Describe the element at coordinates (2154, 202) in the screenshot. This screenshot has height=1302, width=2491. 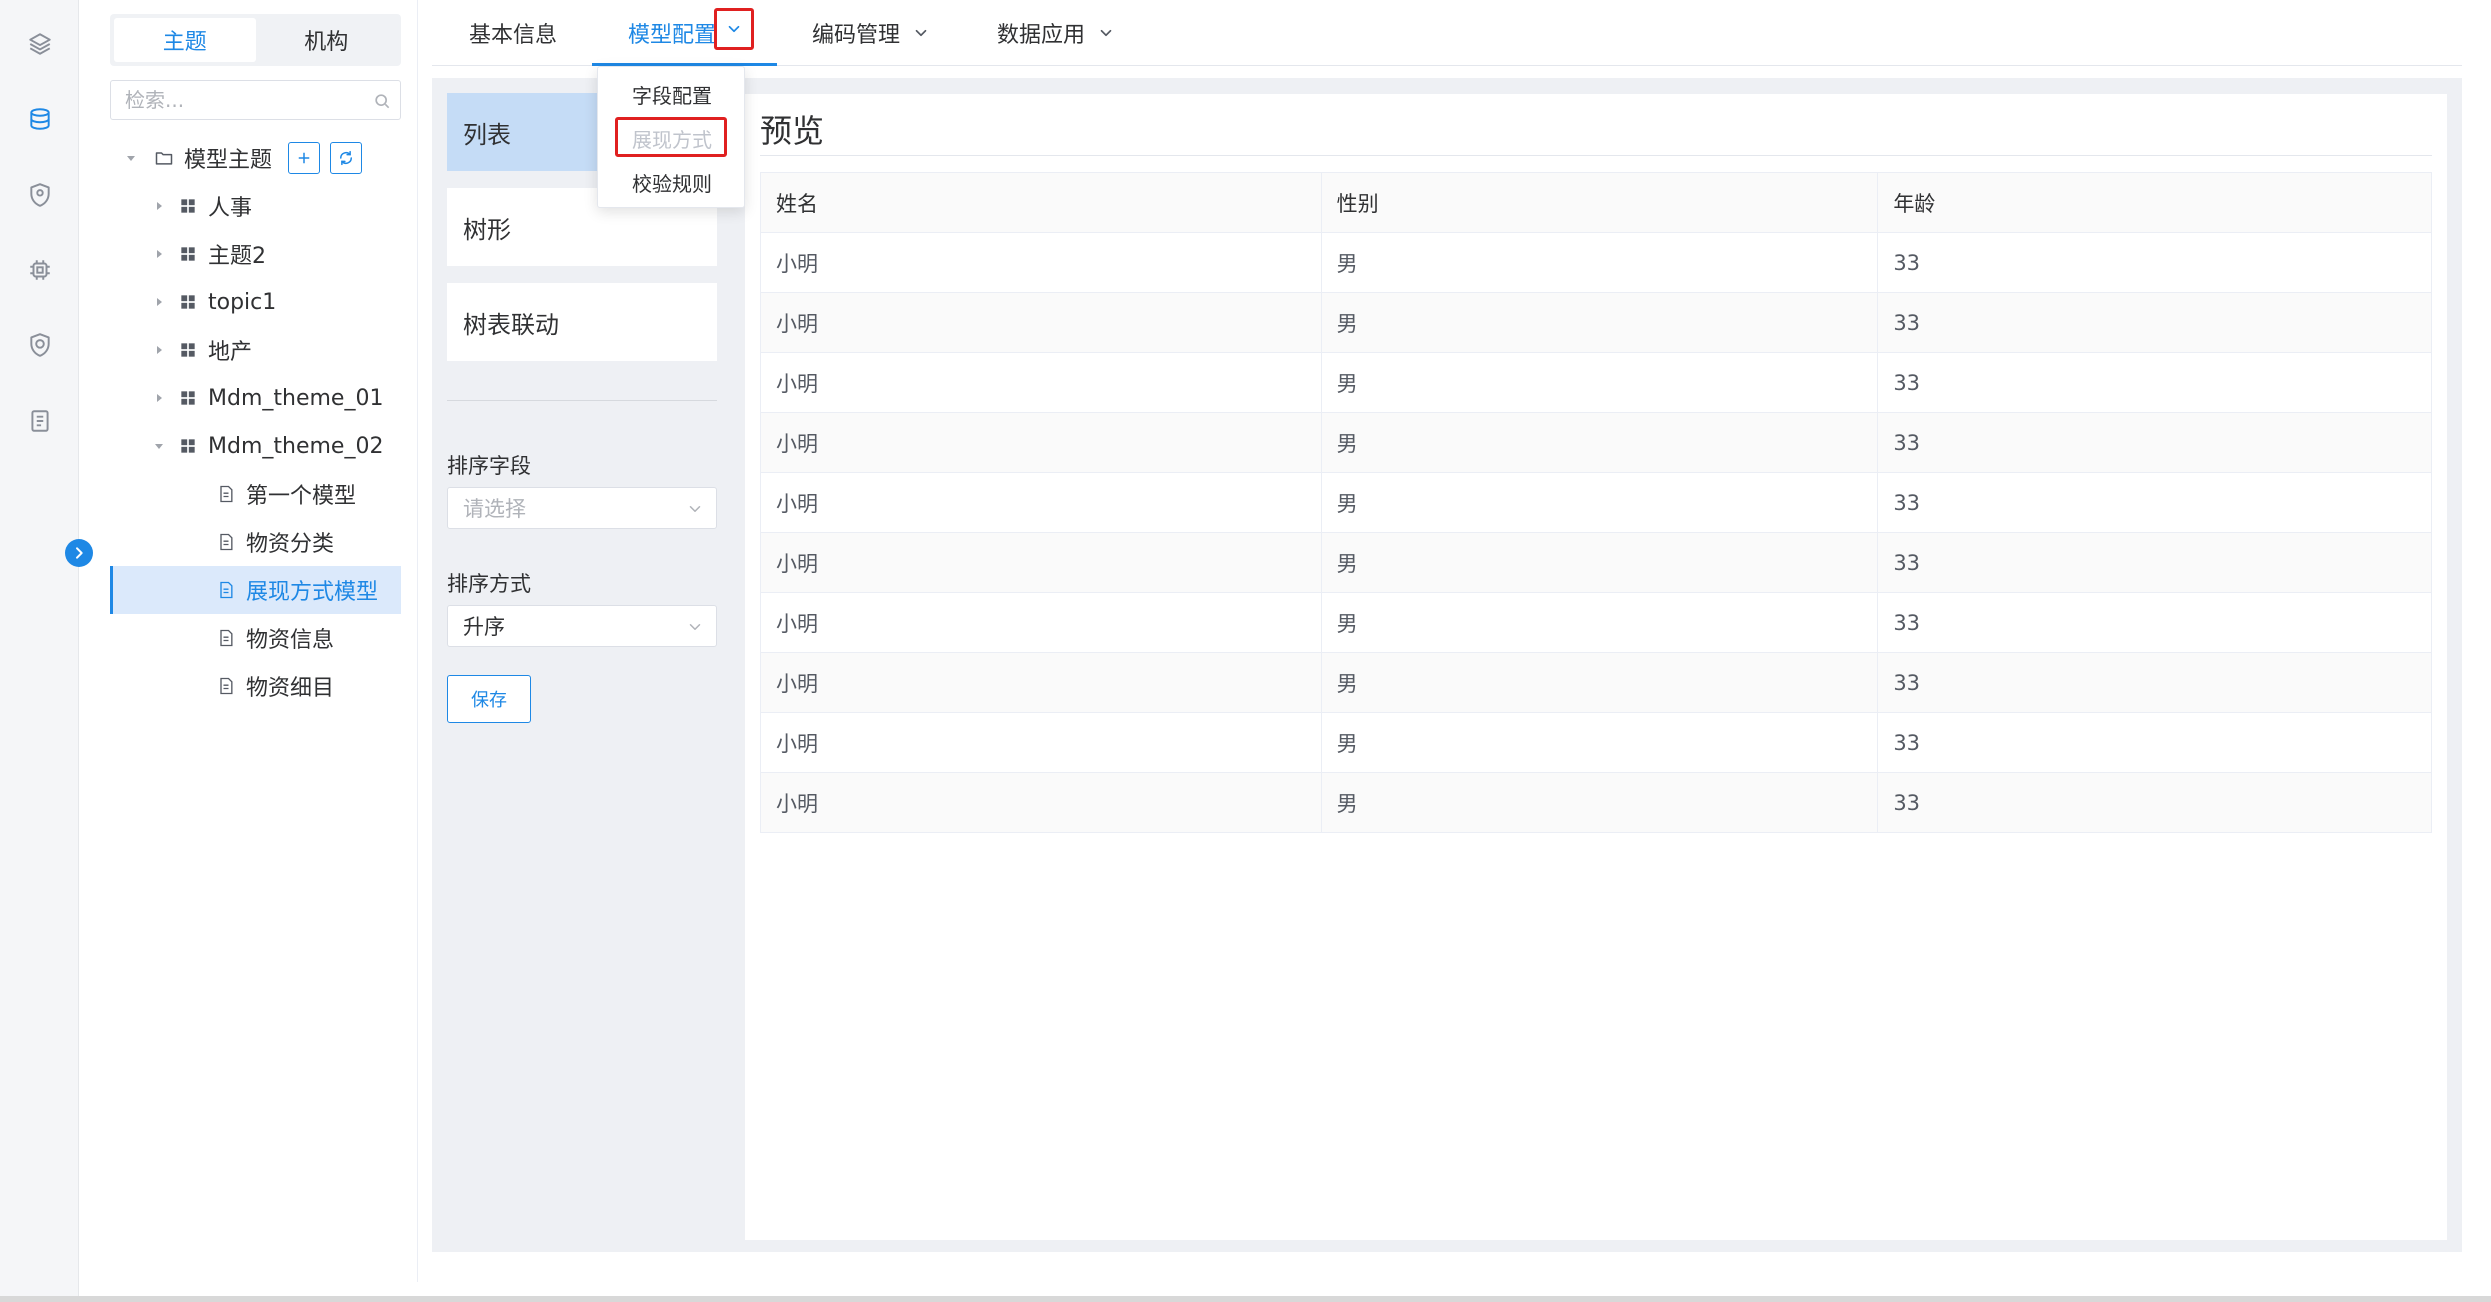
I see `column-header: 年龄` at that location.